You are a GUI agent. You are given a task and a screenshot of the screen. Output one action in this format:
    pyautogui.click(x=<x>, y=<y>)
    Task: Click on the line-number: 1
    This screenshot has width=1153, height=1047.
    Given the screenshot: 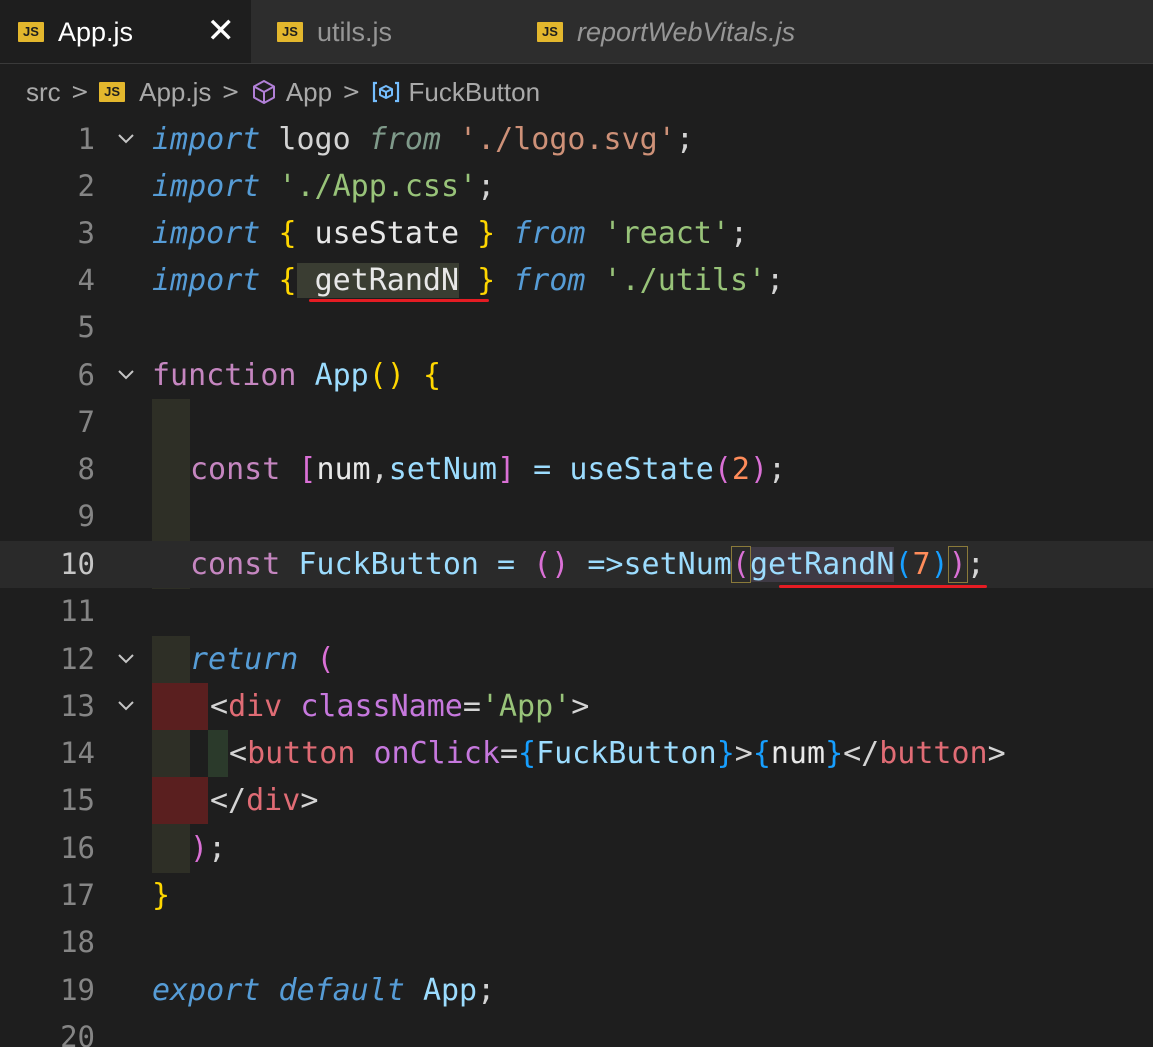 What is the action you would take?
    pyautogui.click(x=86, y=139)
    